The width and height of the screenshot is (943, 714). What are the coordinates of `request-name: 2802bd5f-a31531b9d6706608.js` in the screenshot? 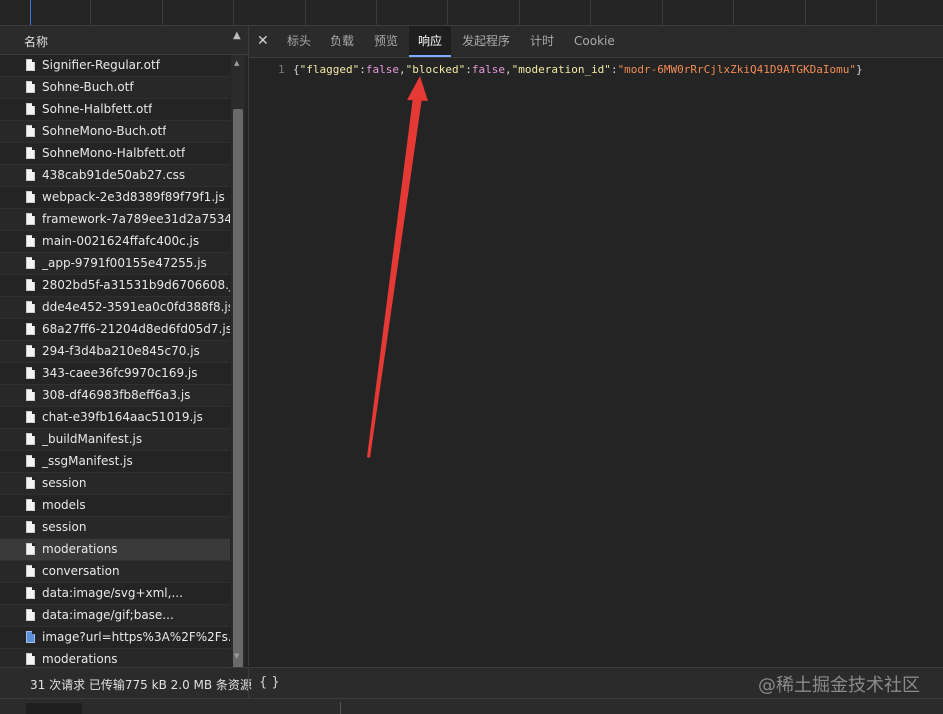 It's located at (136, 285).